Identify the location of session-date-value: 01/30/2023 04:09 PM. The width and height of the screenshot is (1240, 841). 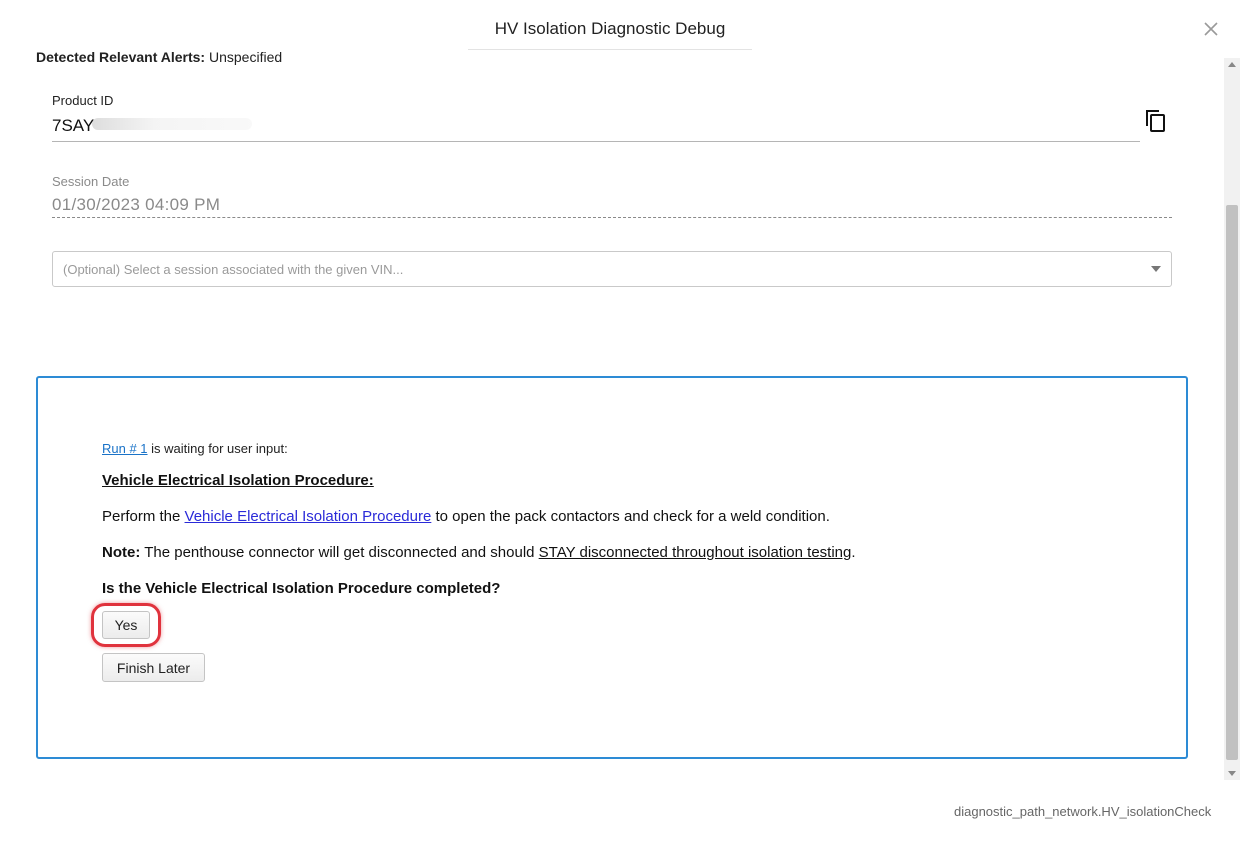
(136, 204).